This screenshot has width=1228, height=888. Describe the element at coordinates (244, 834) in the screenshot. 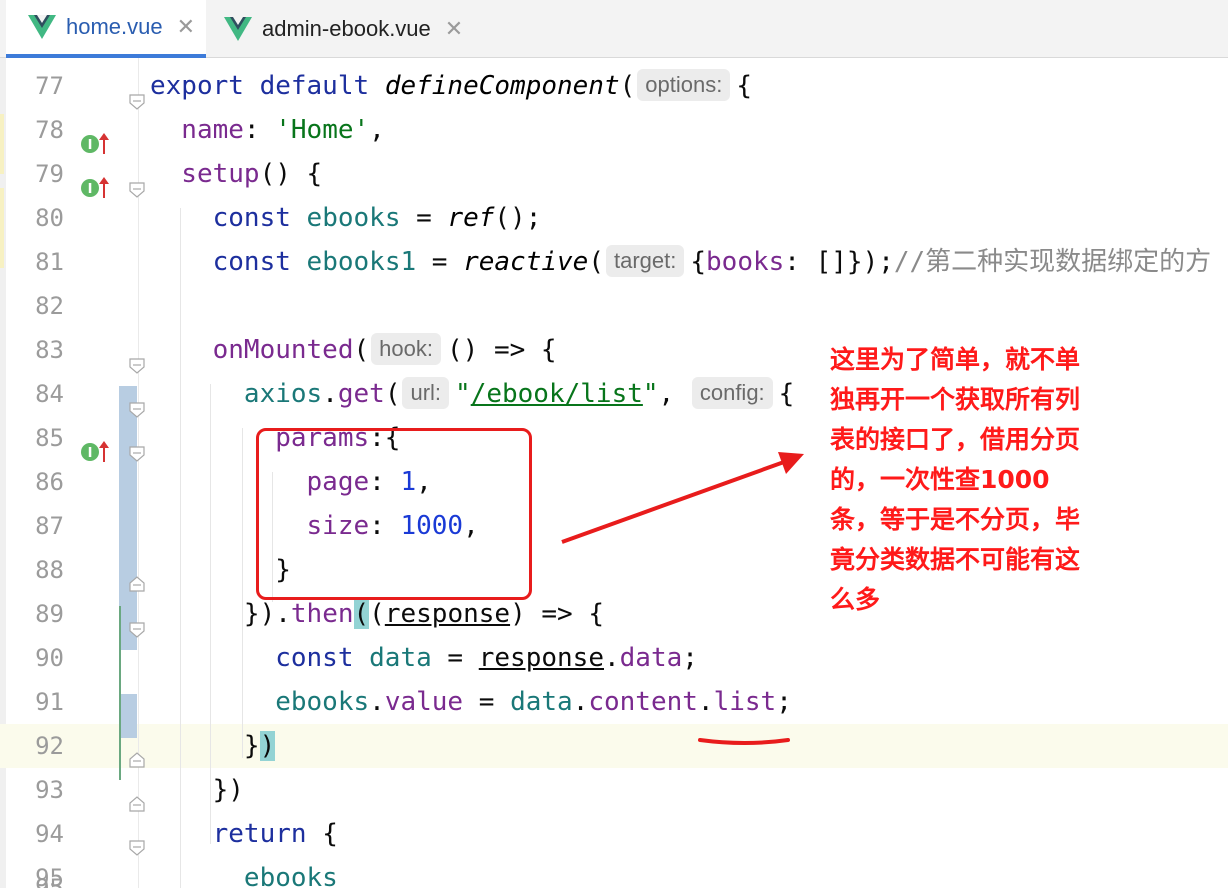

I see `code-text: return {` at that location.